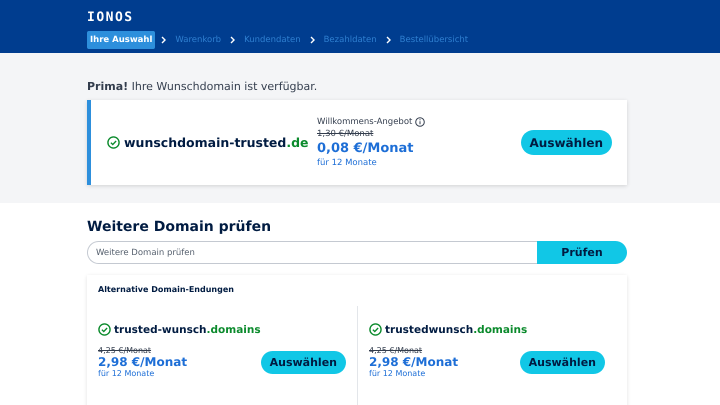  Describe the element at coordinates (456, 330) in the screenshot. I see `domain-name: trustedwunsch.domains` at that location.